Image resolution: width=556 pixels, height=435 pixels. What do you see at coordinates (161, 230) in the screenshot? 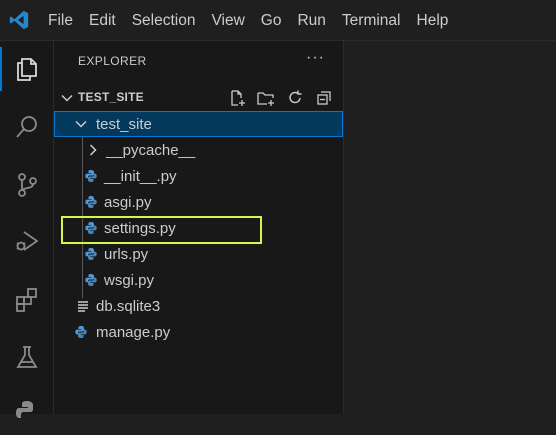
I see `highlight-box` at bounding box center [161, 230].